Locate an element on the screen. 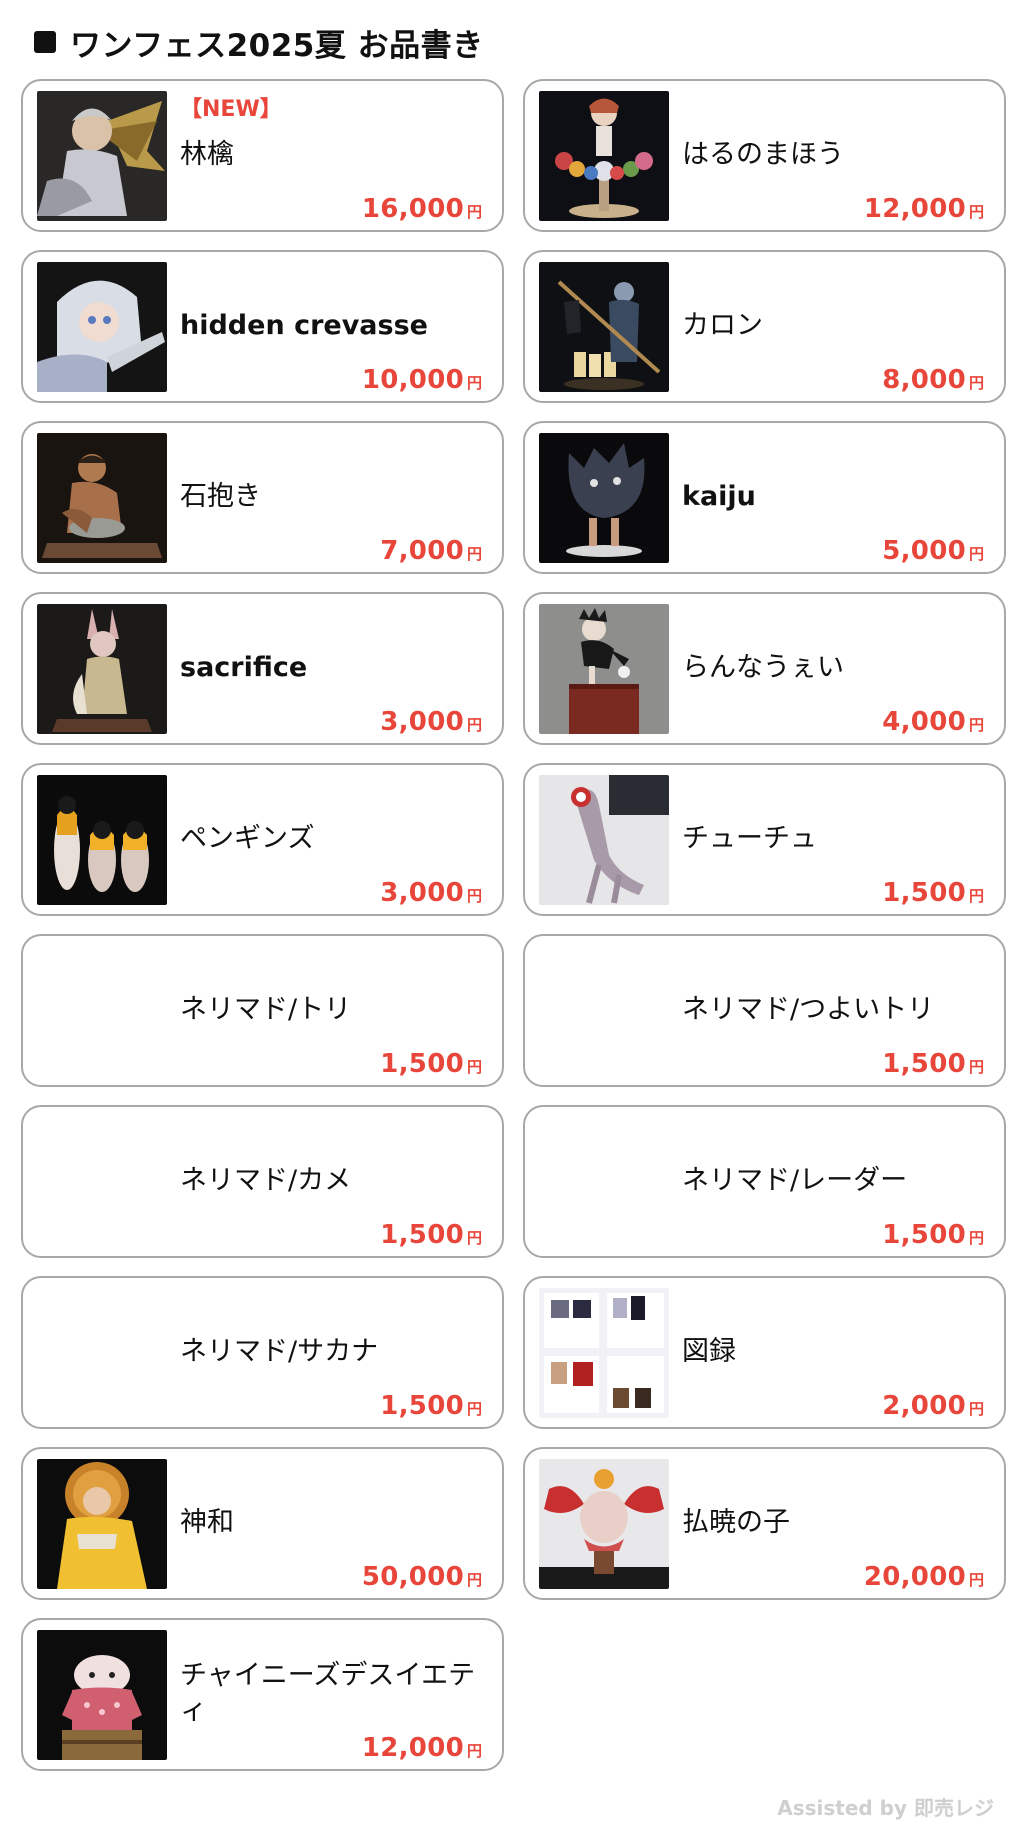 This screenshot has width=1024, height=1840. item-price: 20,000 円 is located at coordinates (924, 1577).